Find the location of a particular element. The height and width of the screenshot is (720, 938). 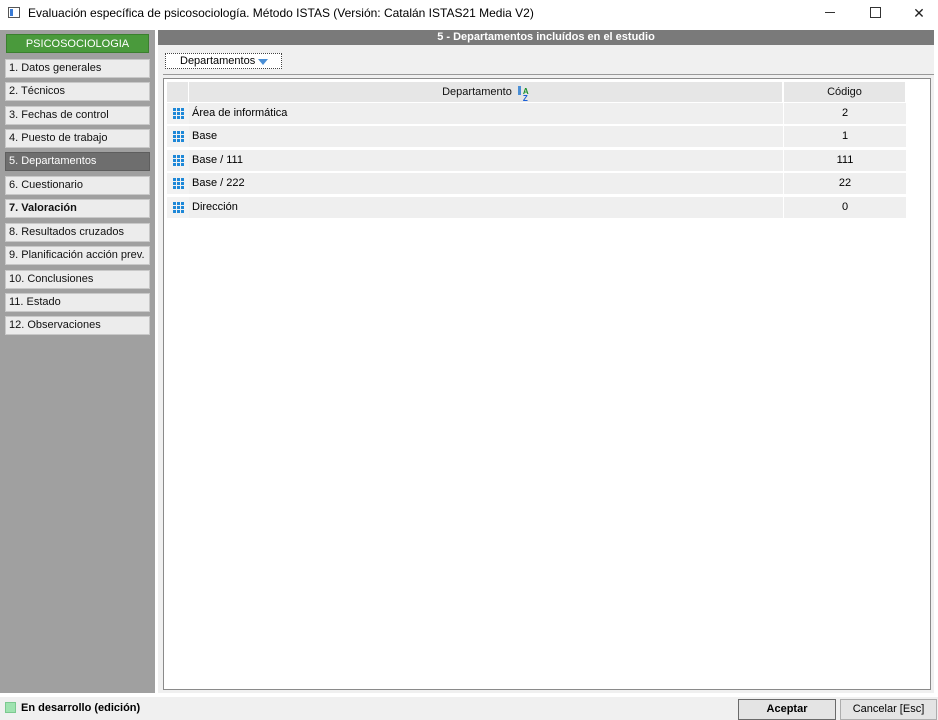

app-icon is located at coordinates (14, 12).